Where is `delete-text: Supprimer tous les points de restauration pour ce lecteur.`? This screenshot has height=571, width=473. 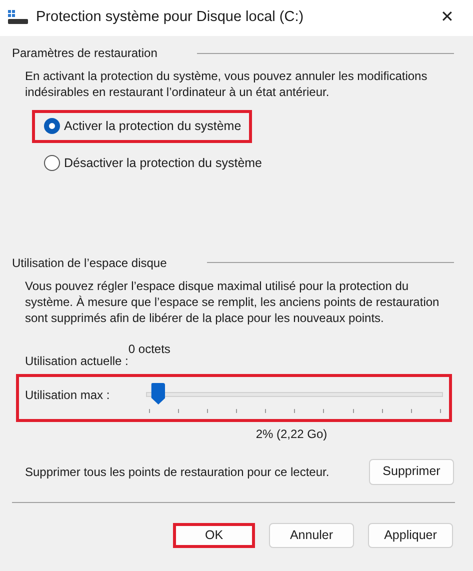 delete-text: Supprimer tous les points de restauration pour ce lecteur. is located at coordinates (177, 472).